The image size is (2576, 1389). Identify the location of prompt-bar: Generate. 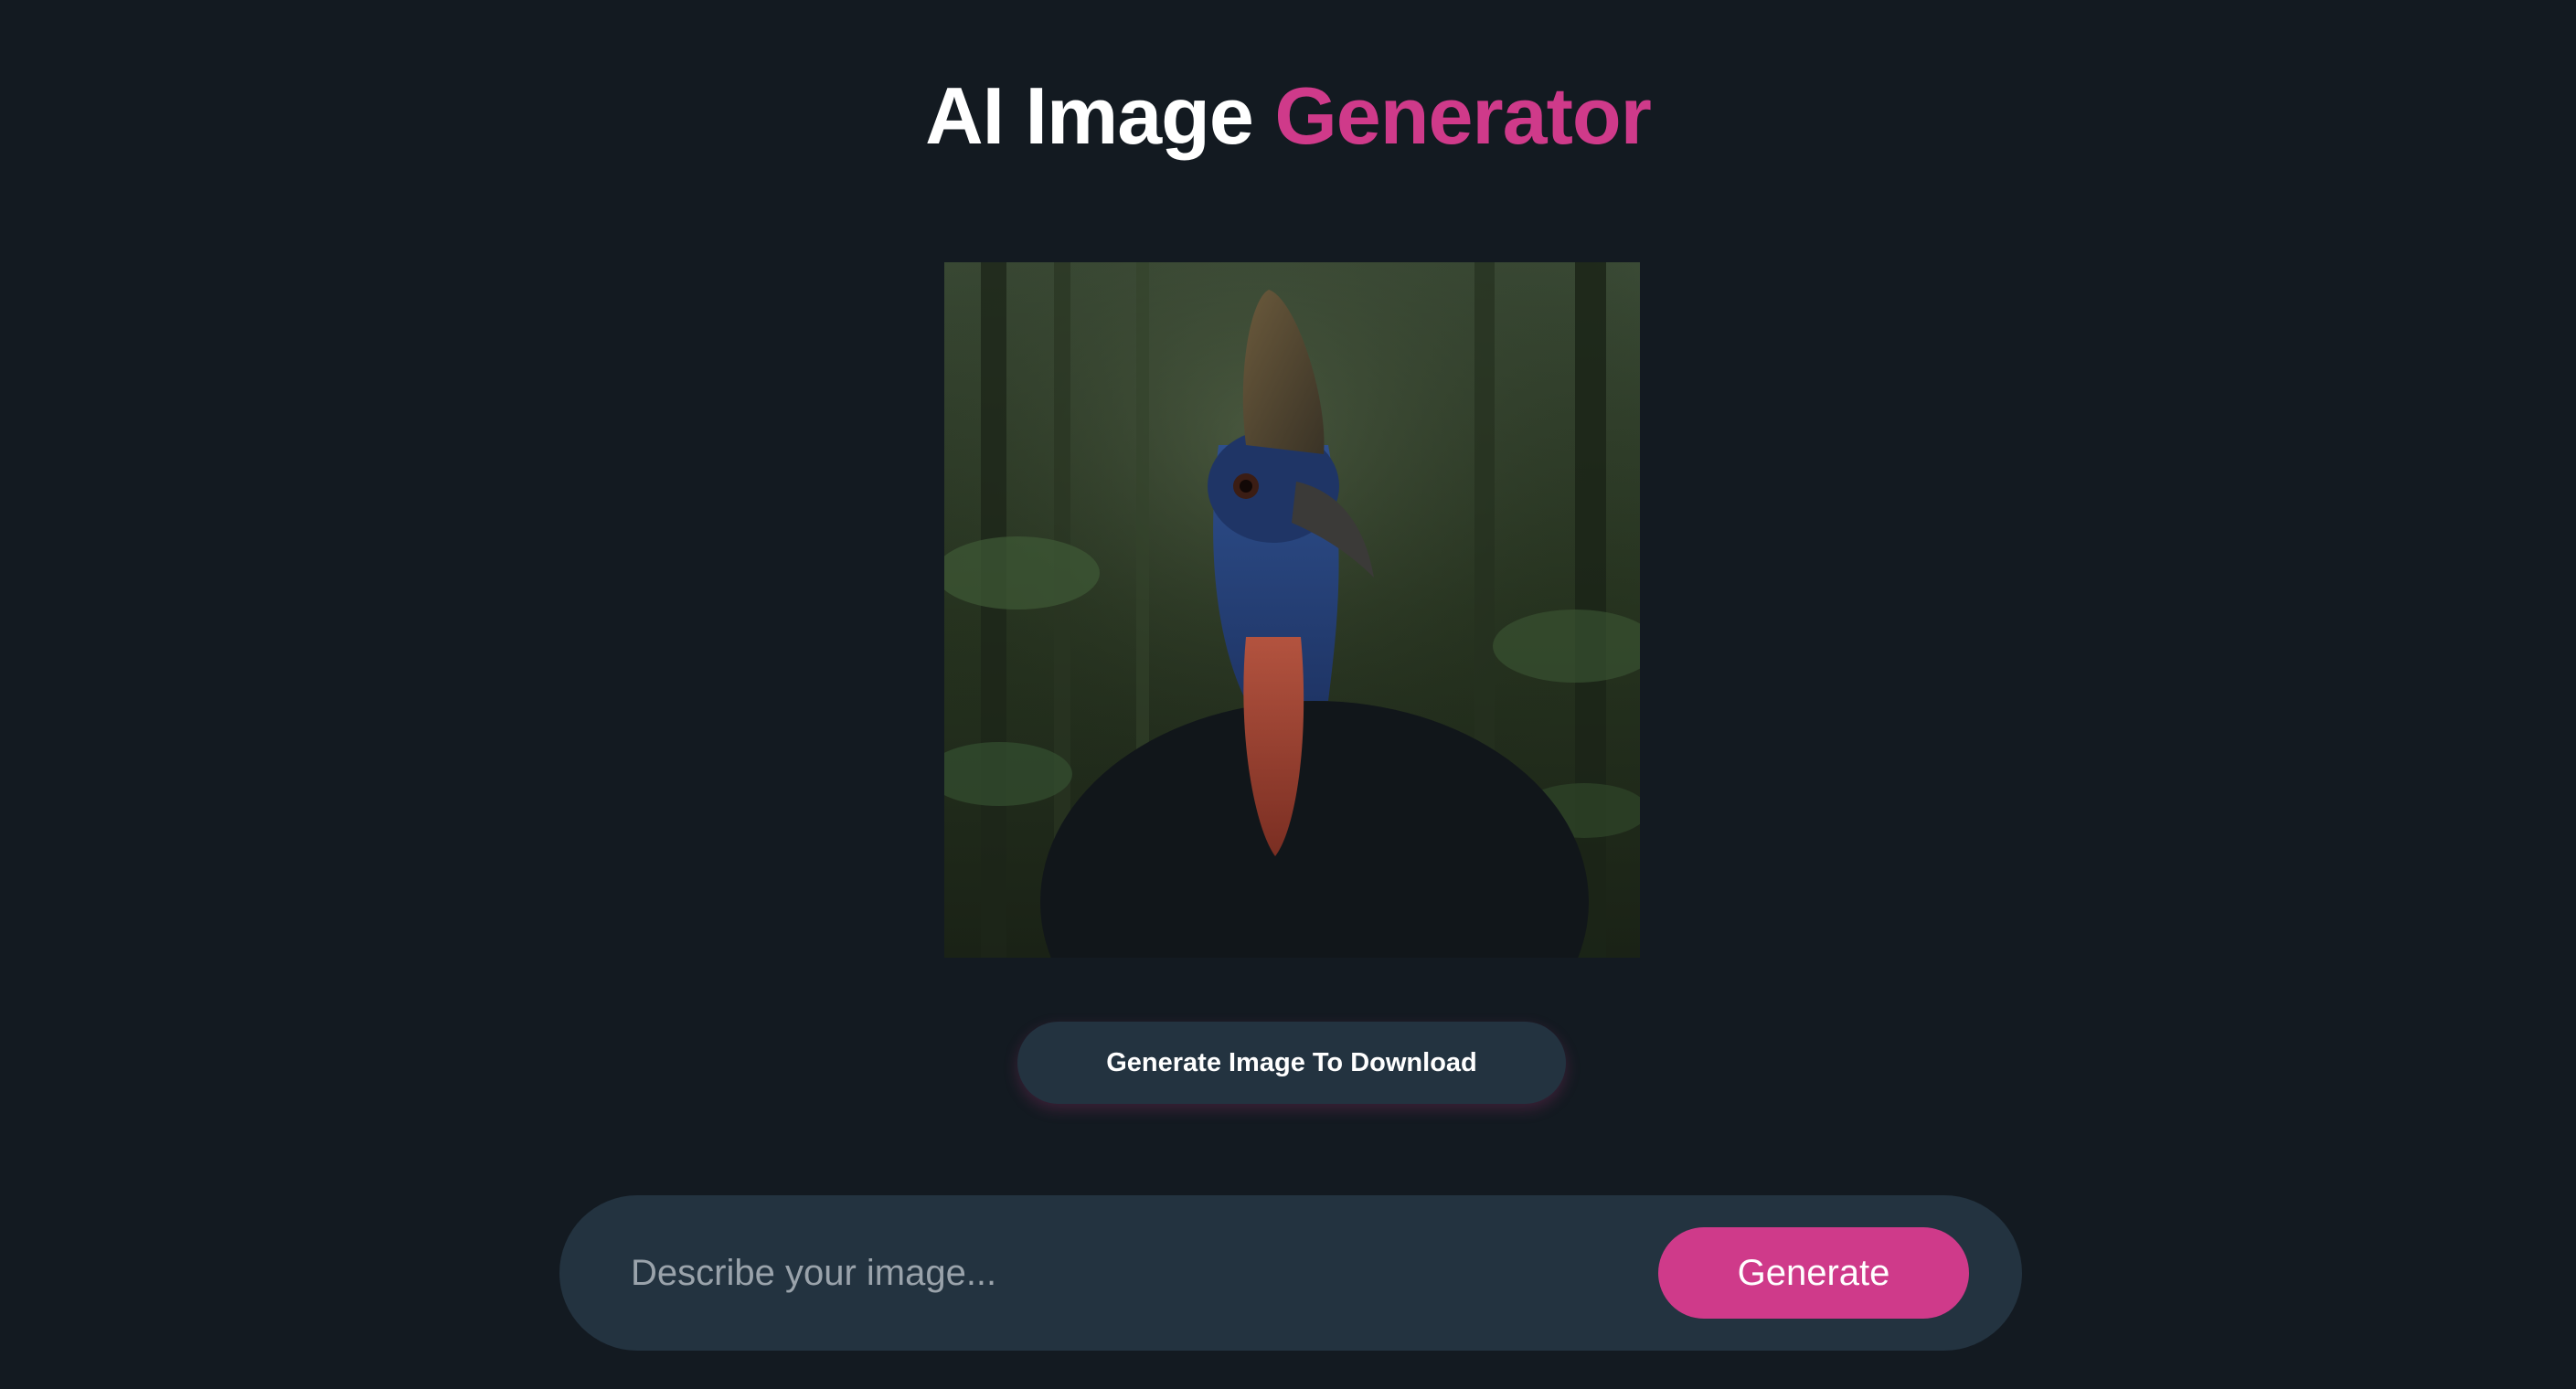
(1291, 1273).